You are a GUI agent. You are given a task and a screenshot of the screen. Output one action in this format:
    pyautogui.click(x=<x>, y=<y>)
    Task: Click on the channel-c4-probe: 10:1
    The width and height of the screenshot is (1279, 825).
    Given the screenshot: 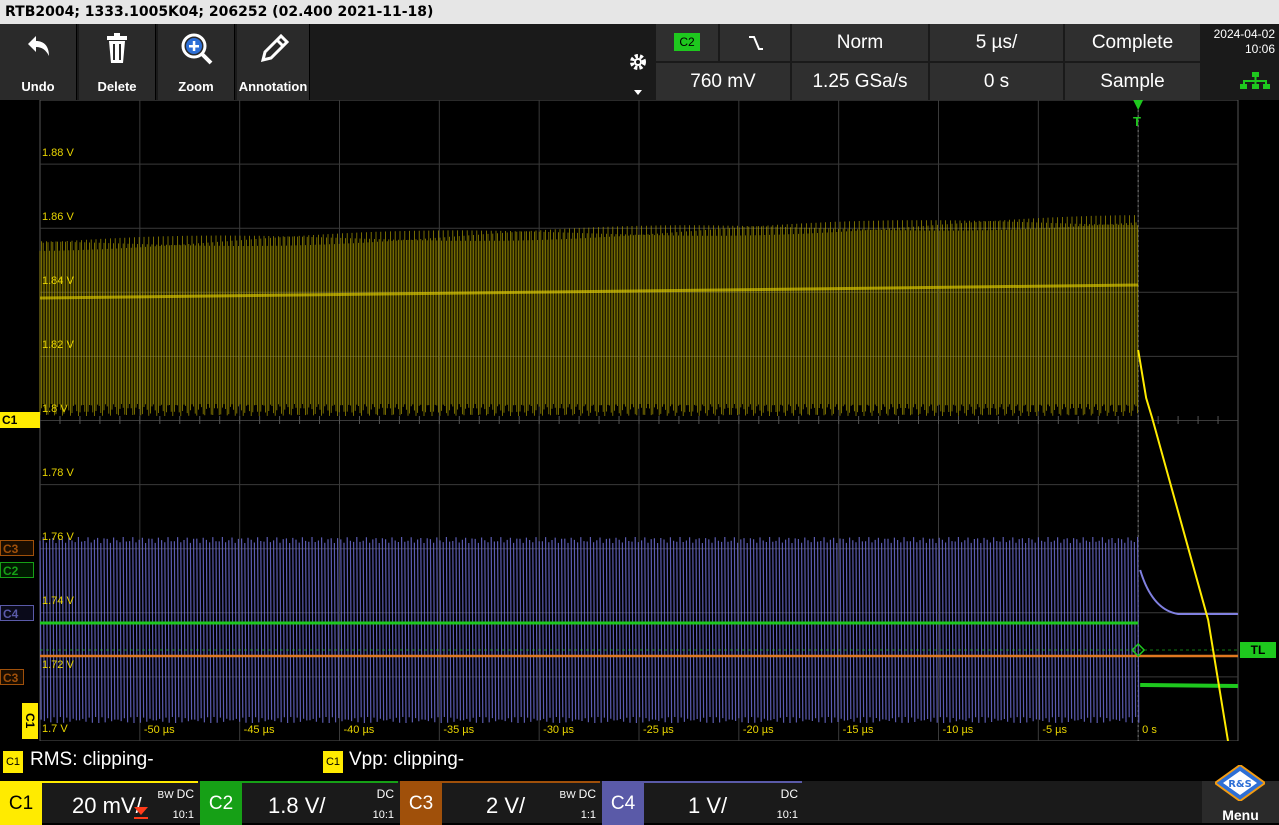 What is the action you would take?
    pyautogui.click(x=787, y=815)
    